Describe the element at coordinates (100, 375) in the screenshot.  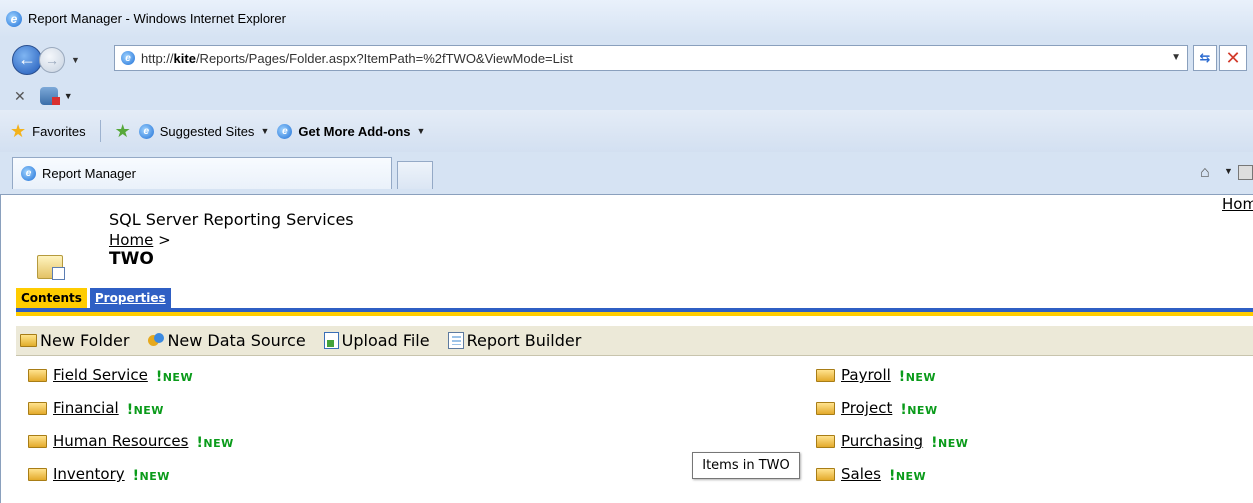
I see `folder-link: Field Service` at that location.